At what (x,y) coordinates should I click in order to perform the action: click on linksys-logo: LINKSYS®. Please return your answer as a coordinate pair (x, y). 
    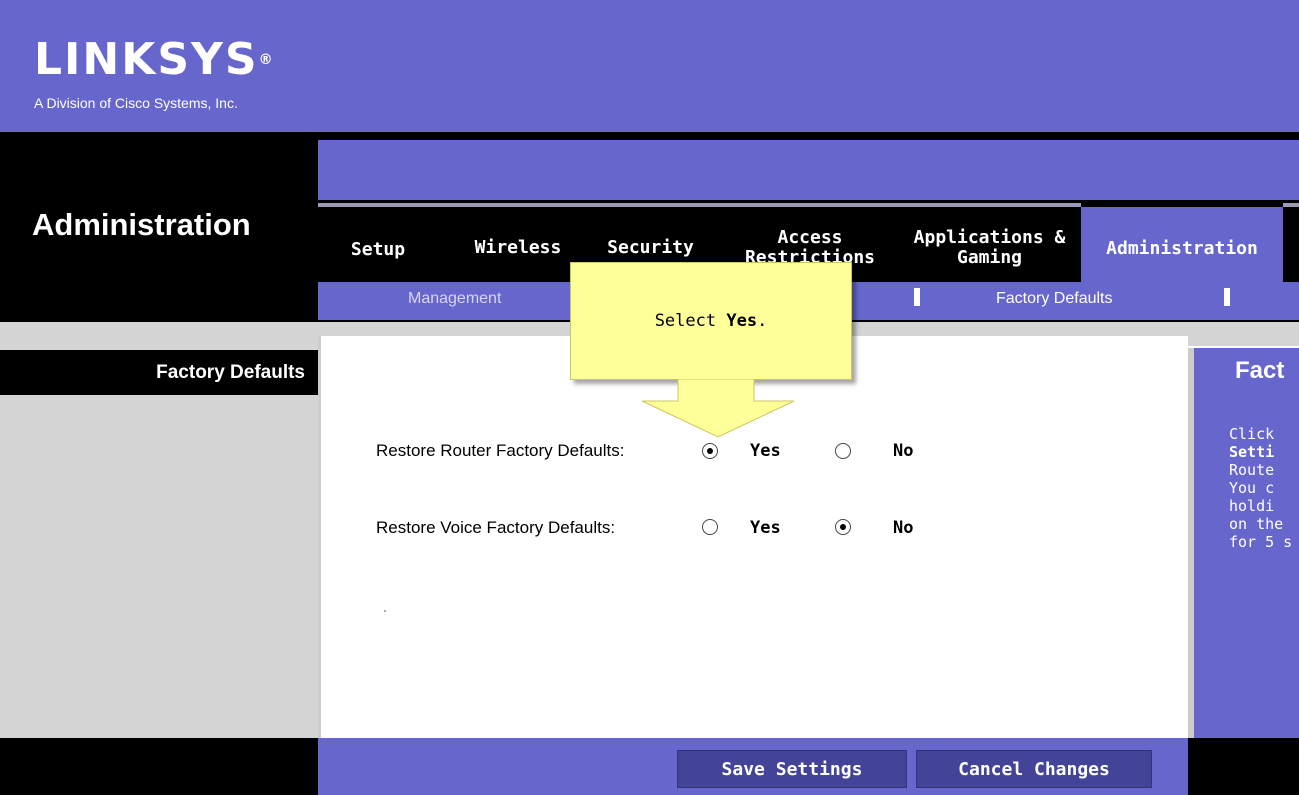
    Looking at the image, I should click on (153, 59).